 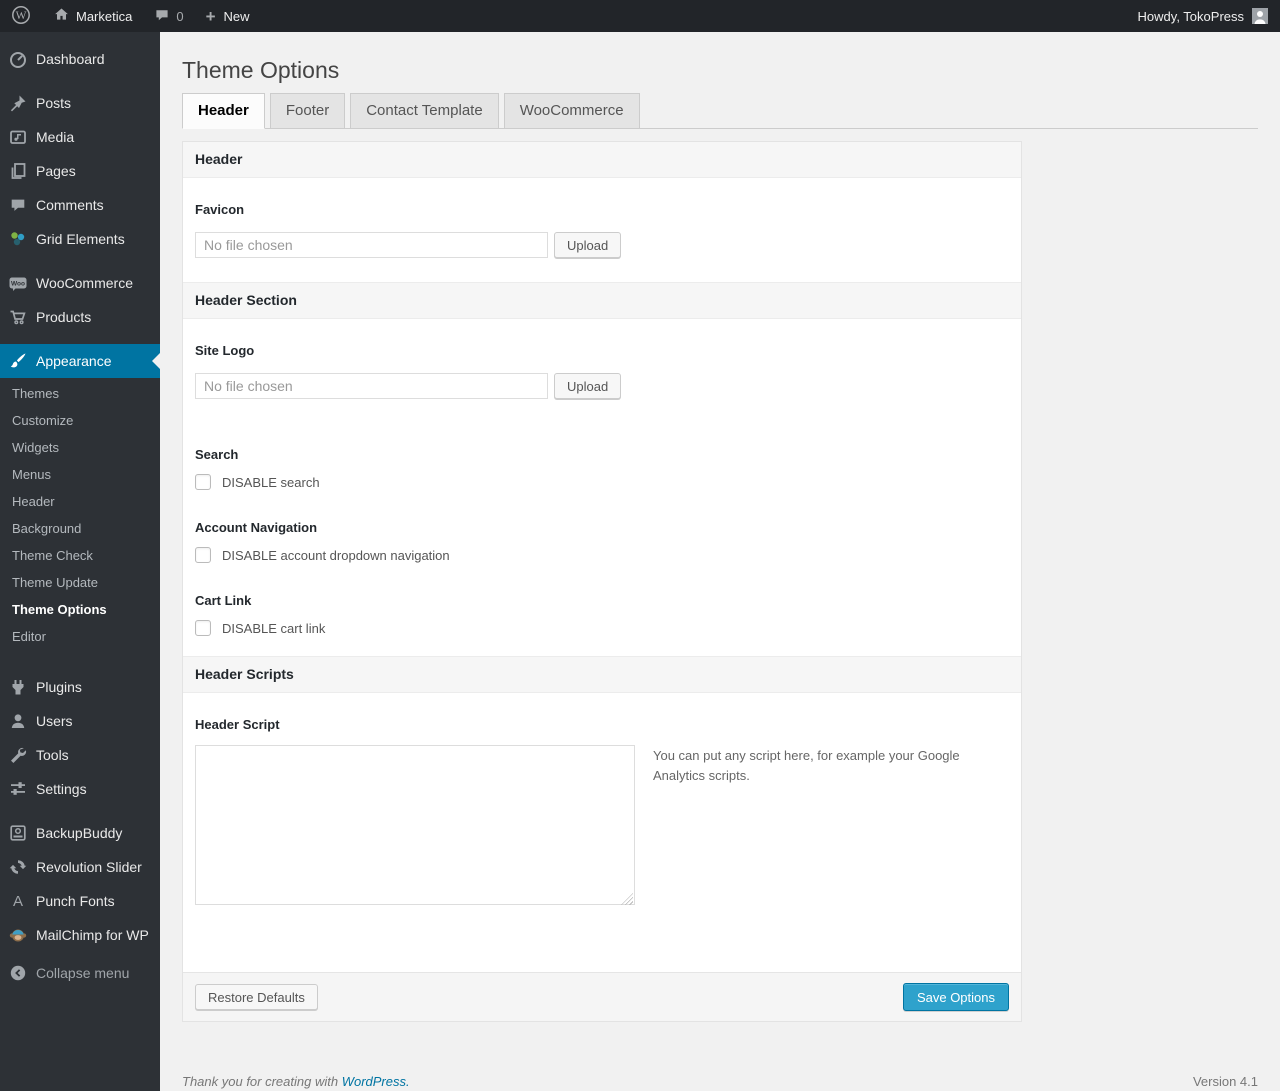 What do you see at coordinates (75, 901) in the screenshot?
I see `sidebar-item-label: Punch Fonts` at bounding box center [75, 901].